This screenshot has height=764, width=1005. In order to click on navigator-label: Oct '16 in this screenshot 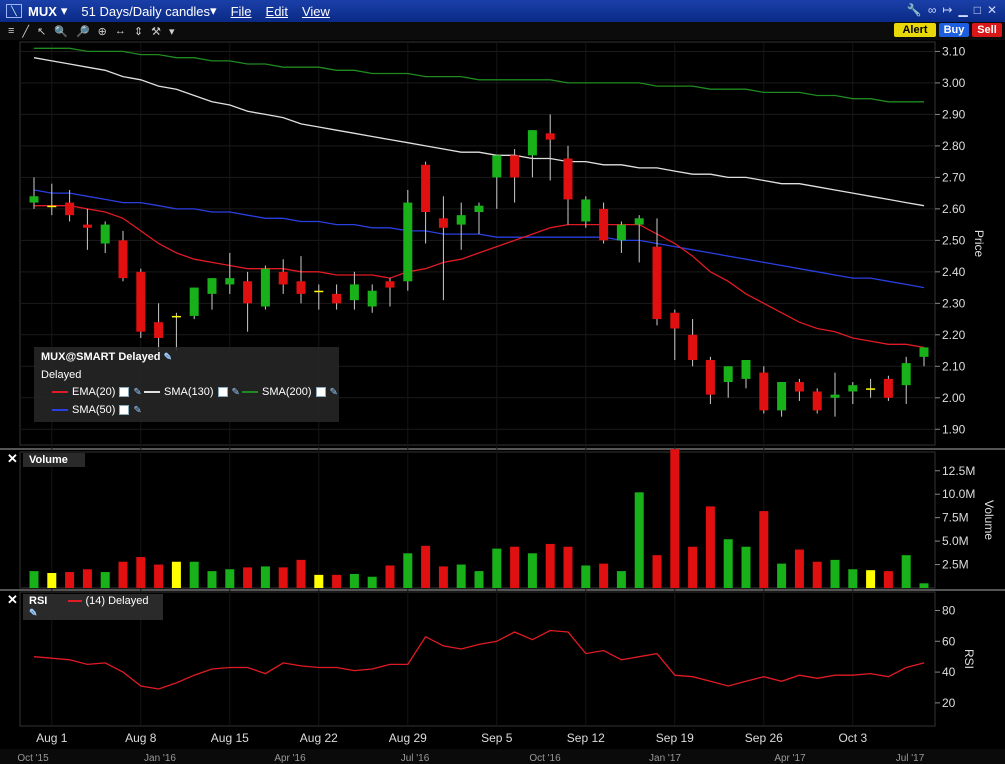, I will do `click(545, 758)`.